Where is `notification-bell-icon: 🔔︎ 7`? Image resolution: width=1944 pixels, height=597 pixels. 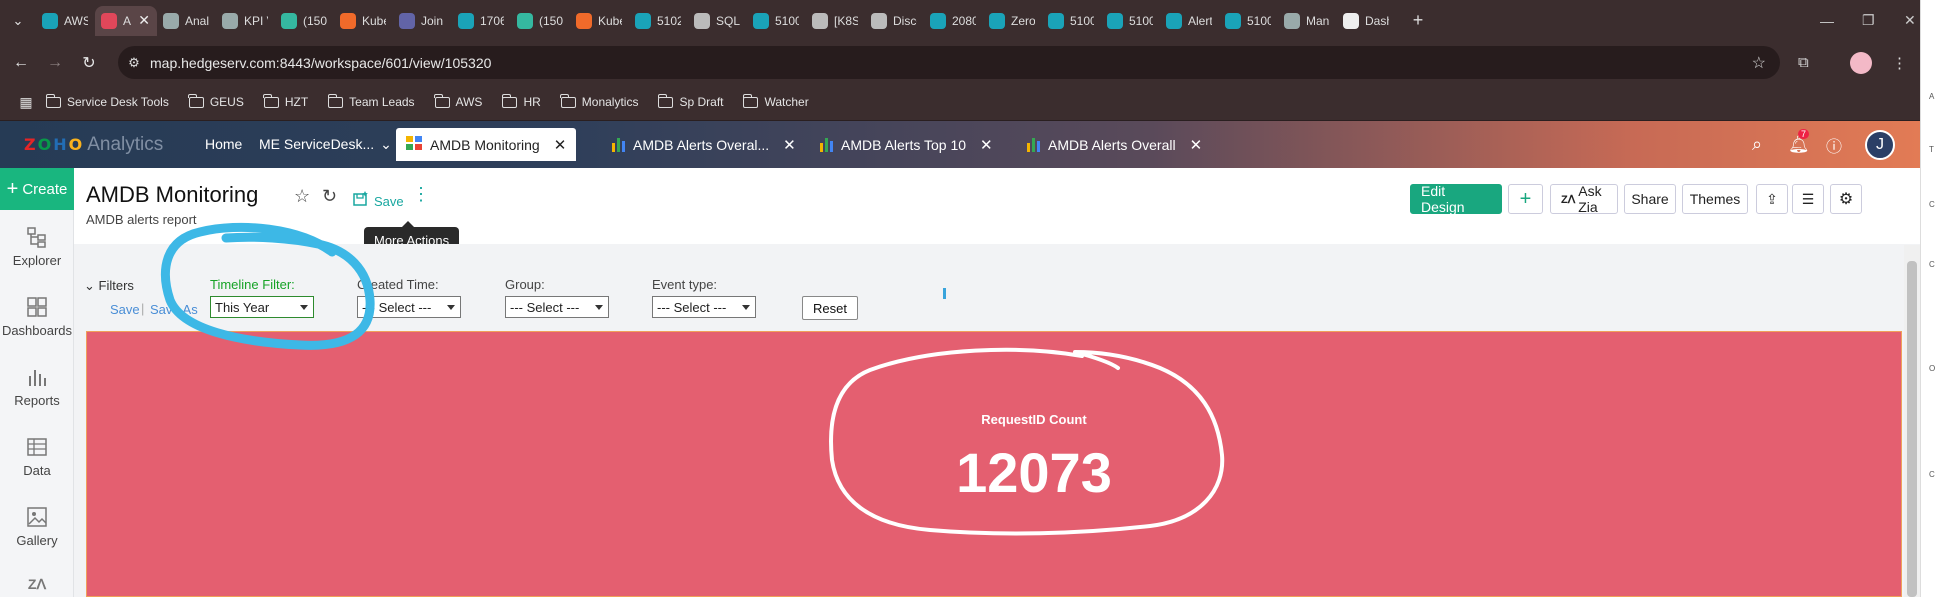
notification-bell-icon: 🔔︎ 7 is located at coordinates (1803, 144).